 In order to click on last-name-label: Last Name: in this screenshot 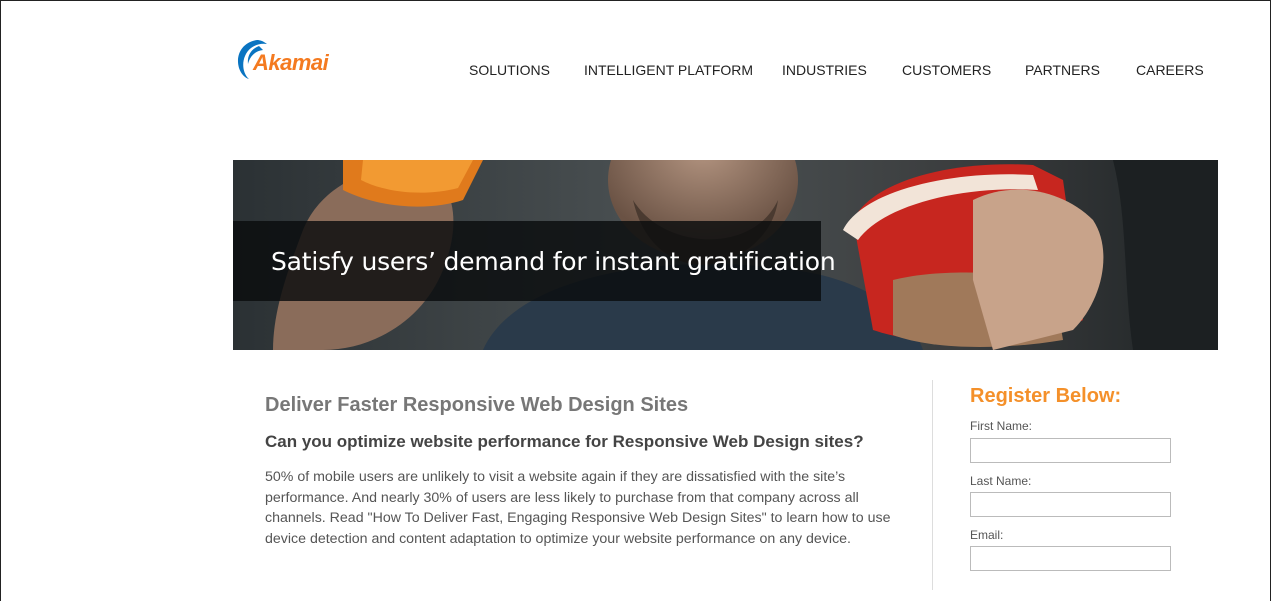, I will do `click(1001, 481)`.